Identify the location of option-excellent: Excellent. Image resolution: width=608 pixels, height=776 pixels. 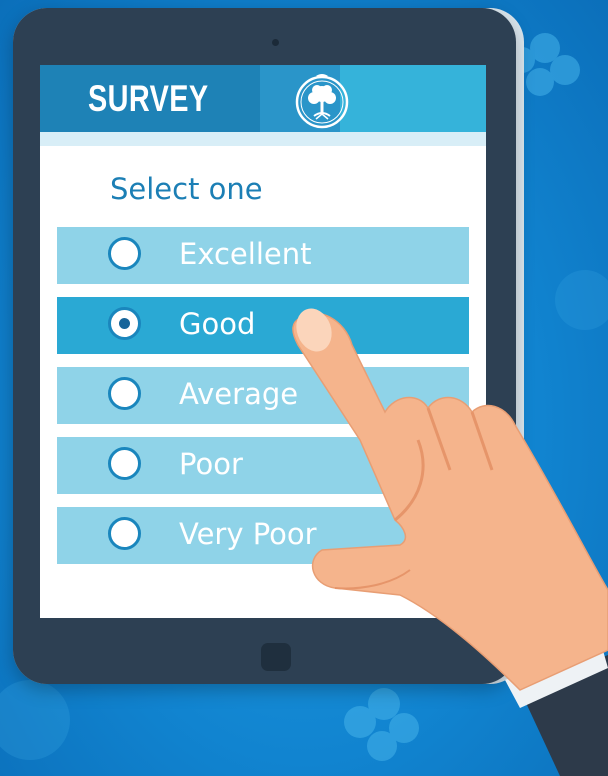
(263, 255).